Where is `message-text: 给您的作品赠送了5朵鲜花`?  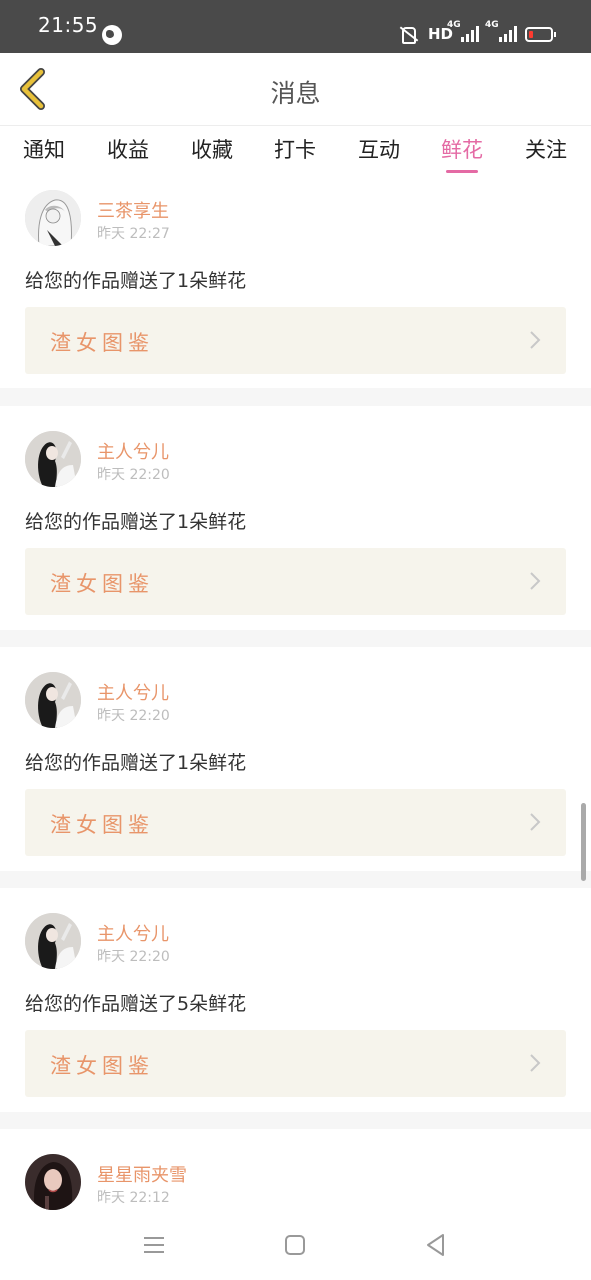 message-text: 给您的作品赠送了5朵鲜花 is located at coordinates (136, 1004).